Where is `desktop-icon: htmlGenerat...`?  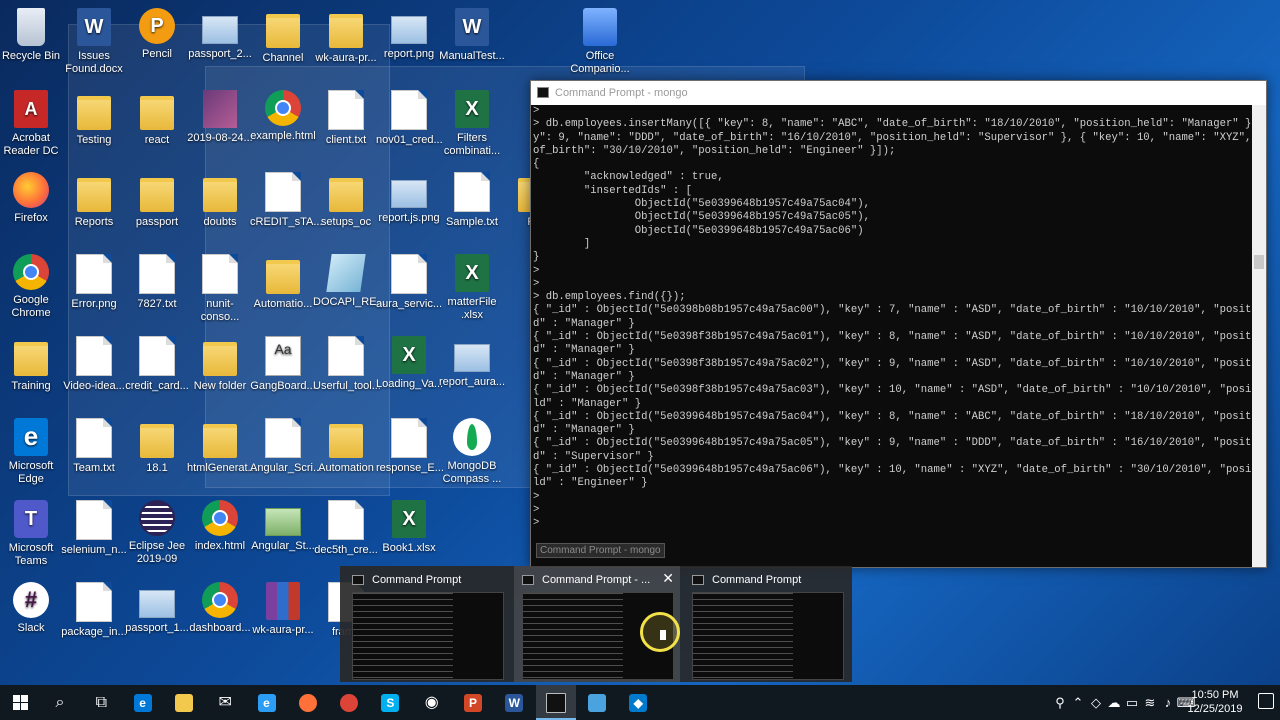 desktop-icon: htmlGenerat... is located at coordinates (222, 453).